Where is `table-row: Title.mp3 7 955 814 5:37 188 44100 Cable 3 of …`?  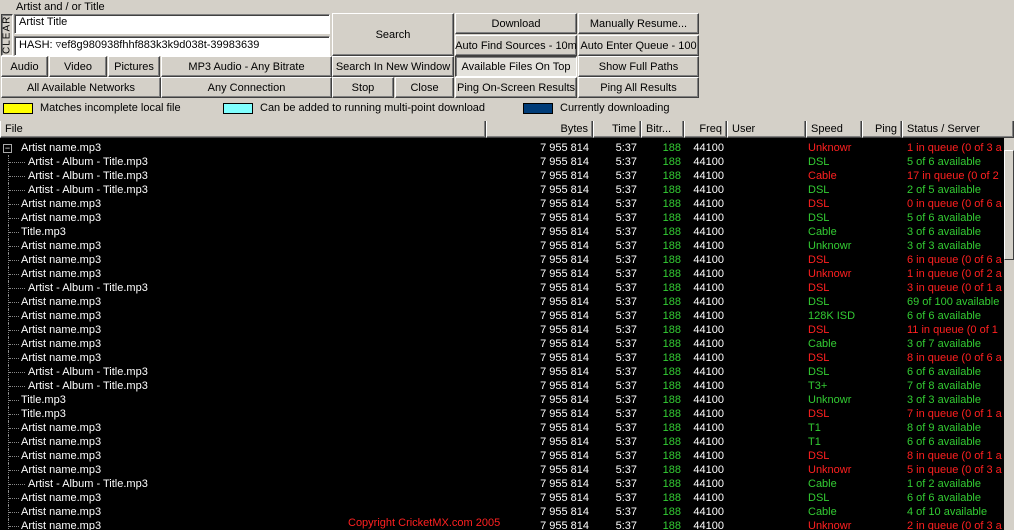
table-row: Title.mp3 7 955 814 5:37 188 44100 Cable 3 of … is located at coordinates (502, 232).